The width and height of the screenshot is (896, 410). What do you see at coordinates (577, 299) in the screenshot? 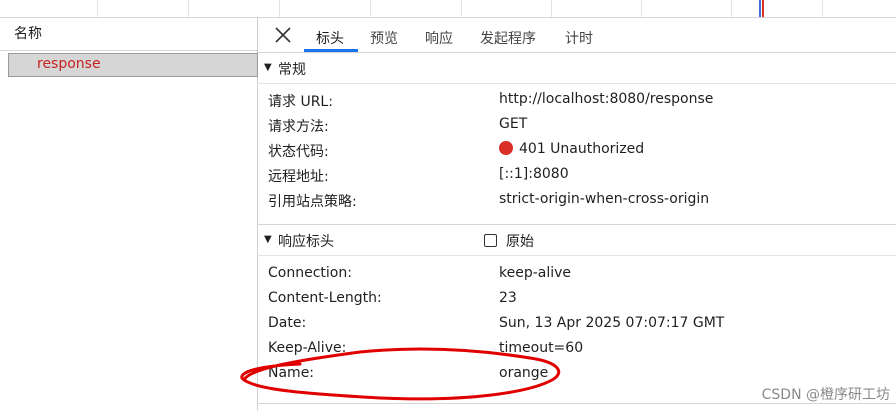
I see `response-header-row: Content-Length: 23` at bounding box center [577, 299].